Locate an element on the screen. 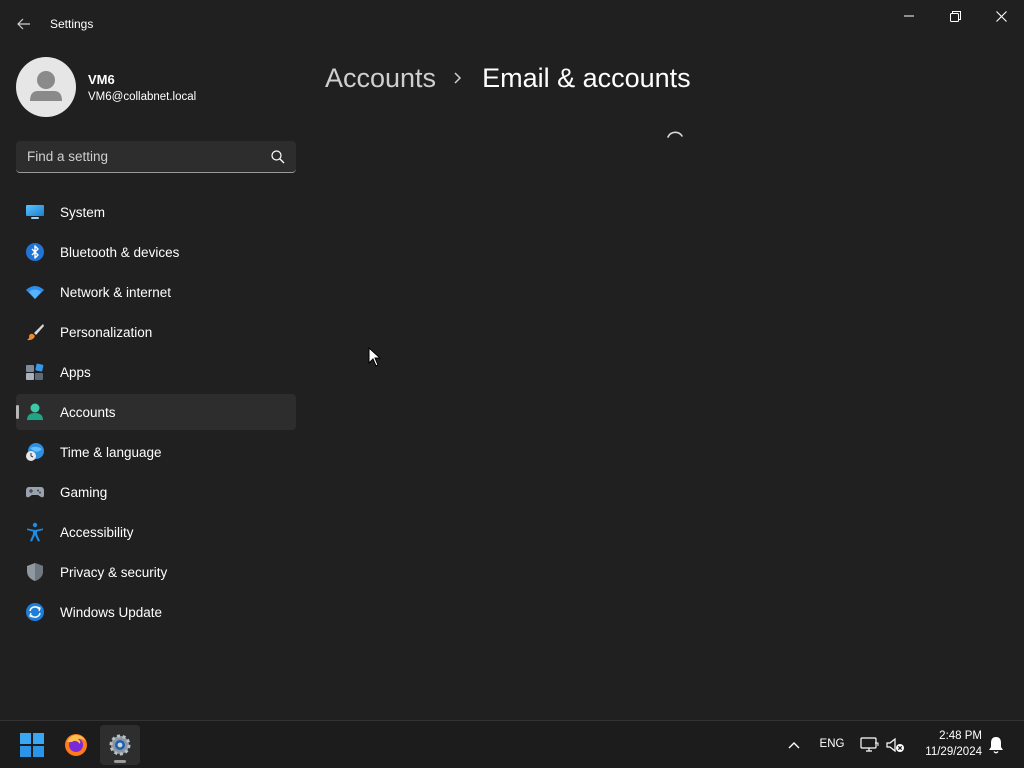  title-bar: Settings is located at coordinates (512, 24).